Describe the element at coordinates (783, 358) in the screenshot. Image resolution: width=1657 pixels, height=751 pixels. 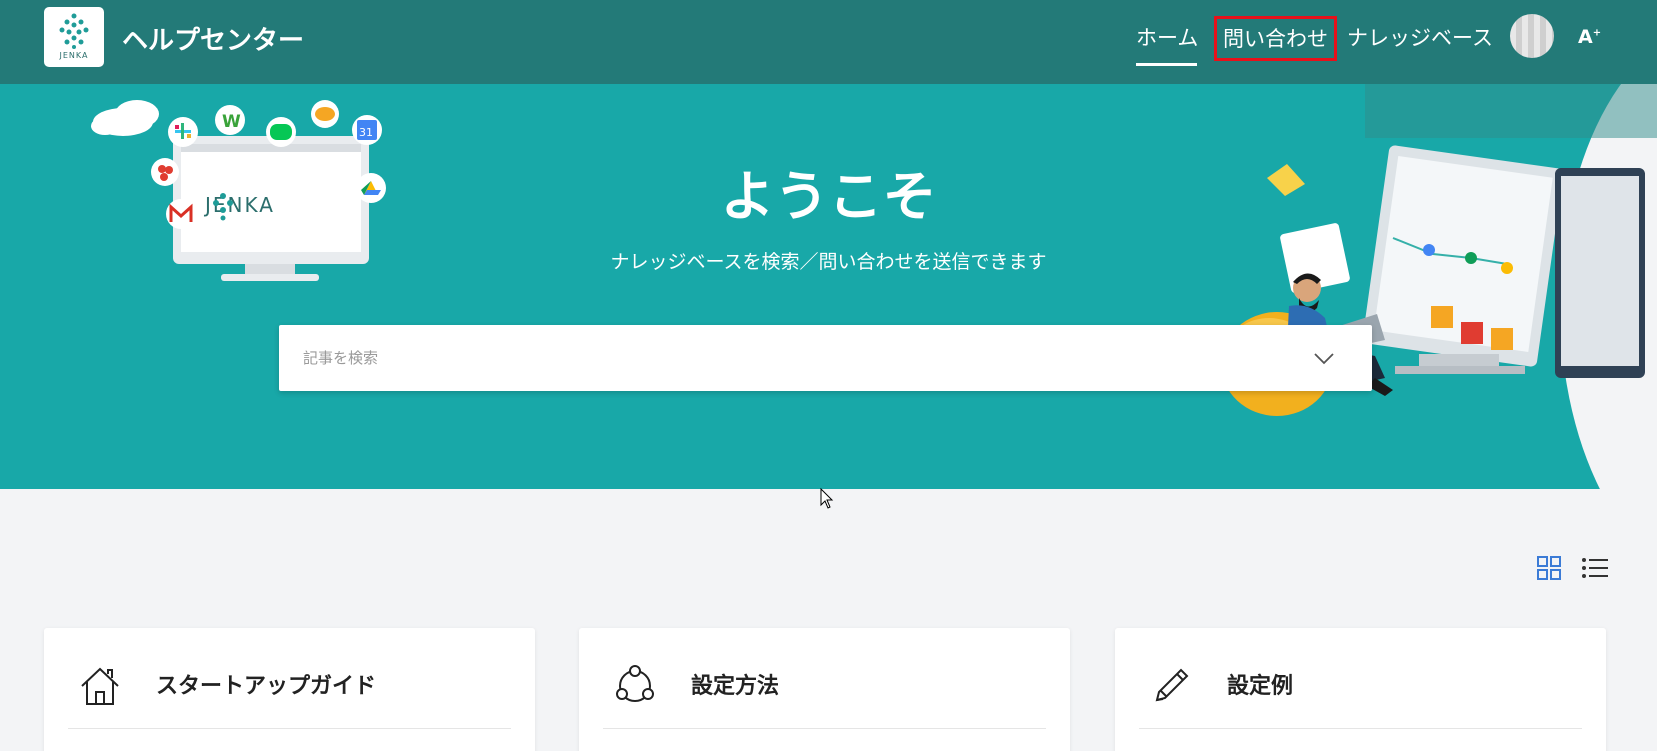
I see `search-input` at that location.